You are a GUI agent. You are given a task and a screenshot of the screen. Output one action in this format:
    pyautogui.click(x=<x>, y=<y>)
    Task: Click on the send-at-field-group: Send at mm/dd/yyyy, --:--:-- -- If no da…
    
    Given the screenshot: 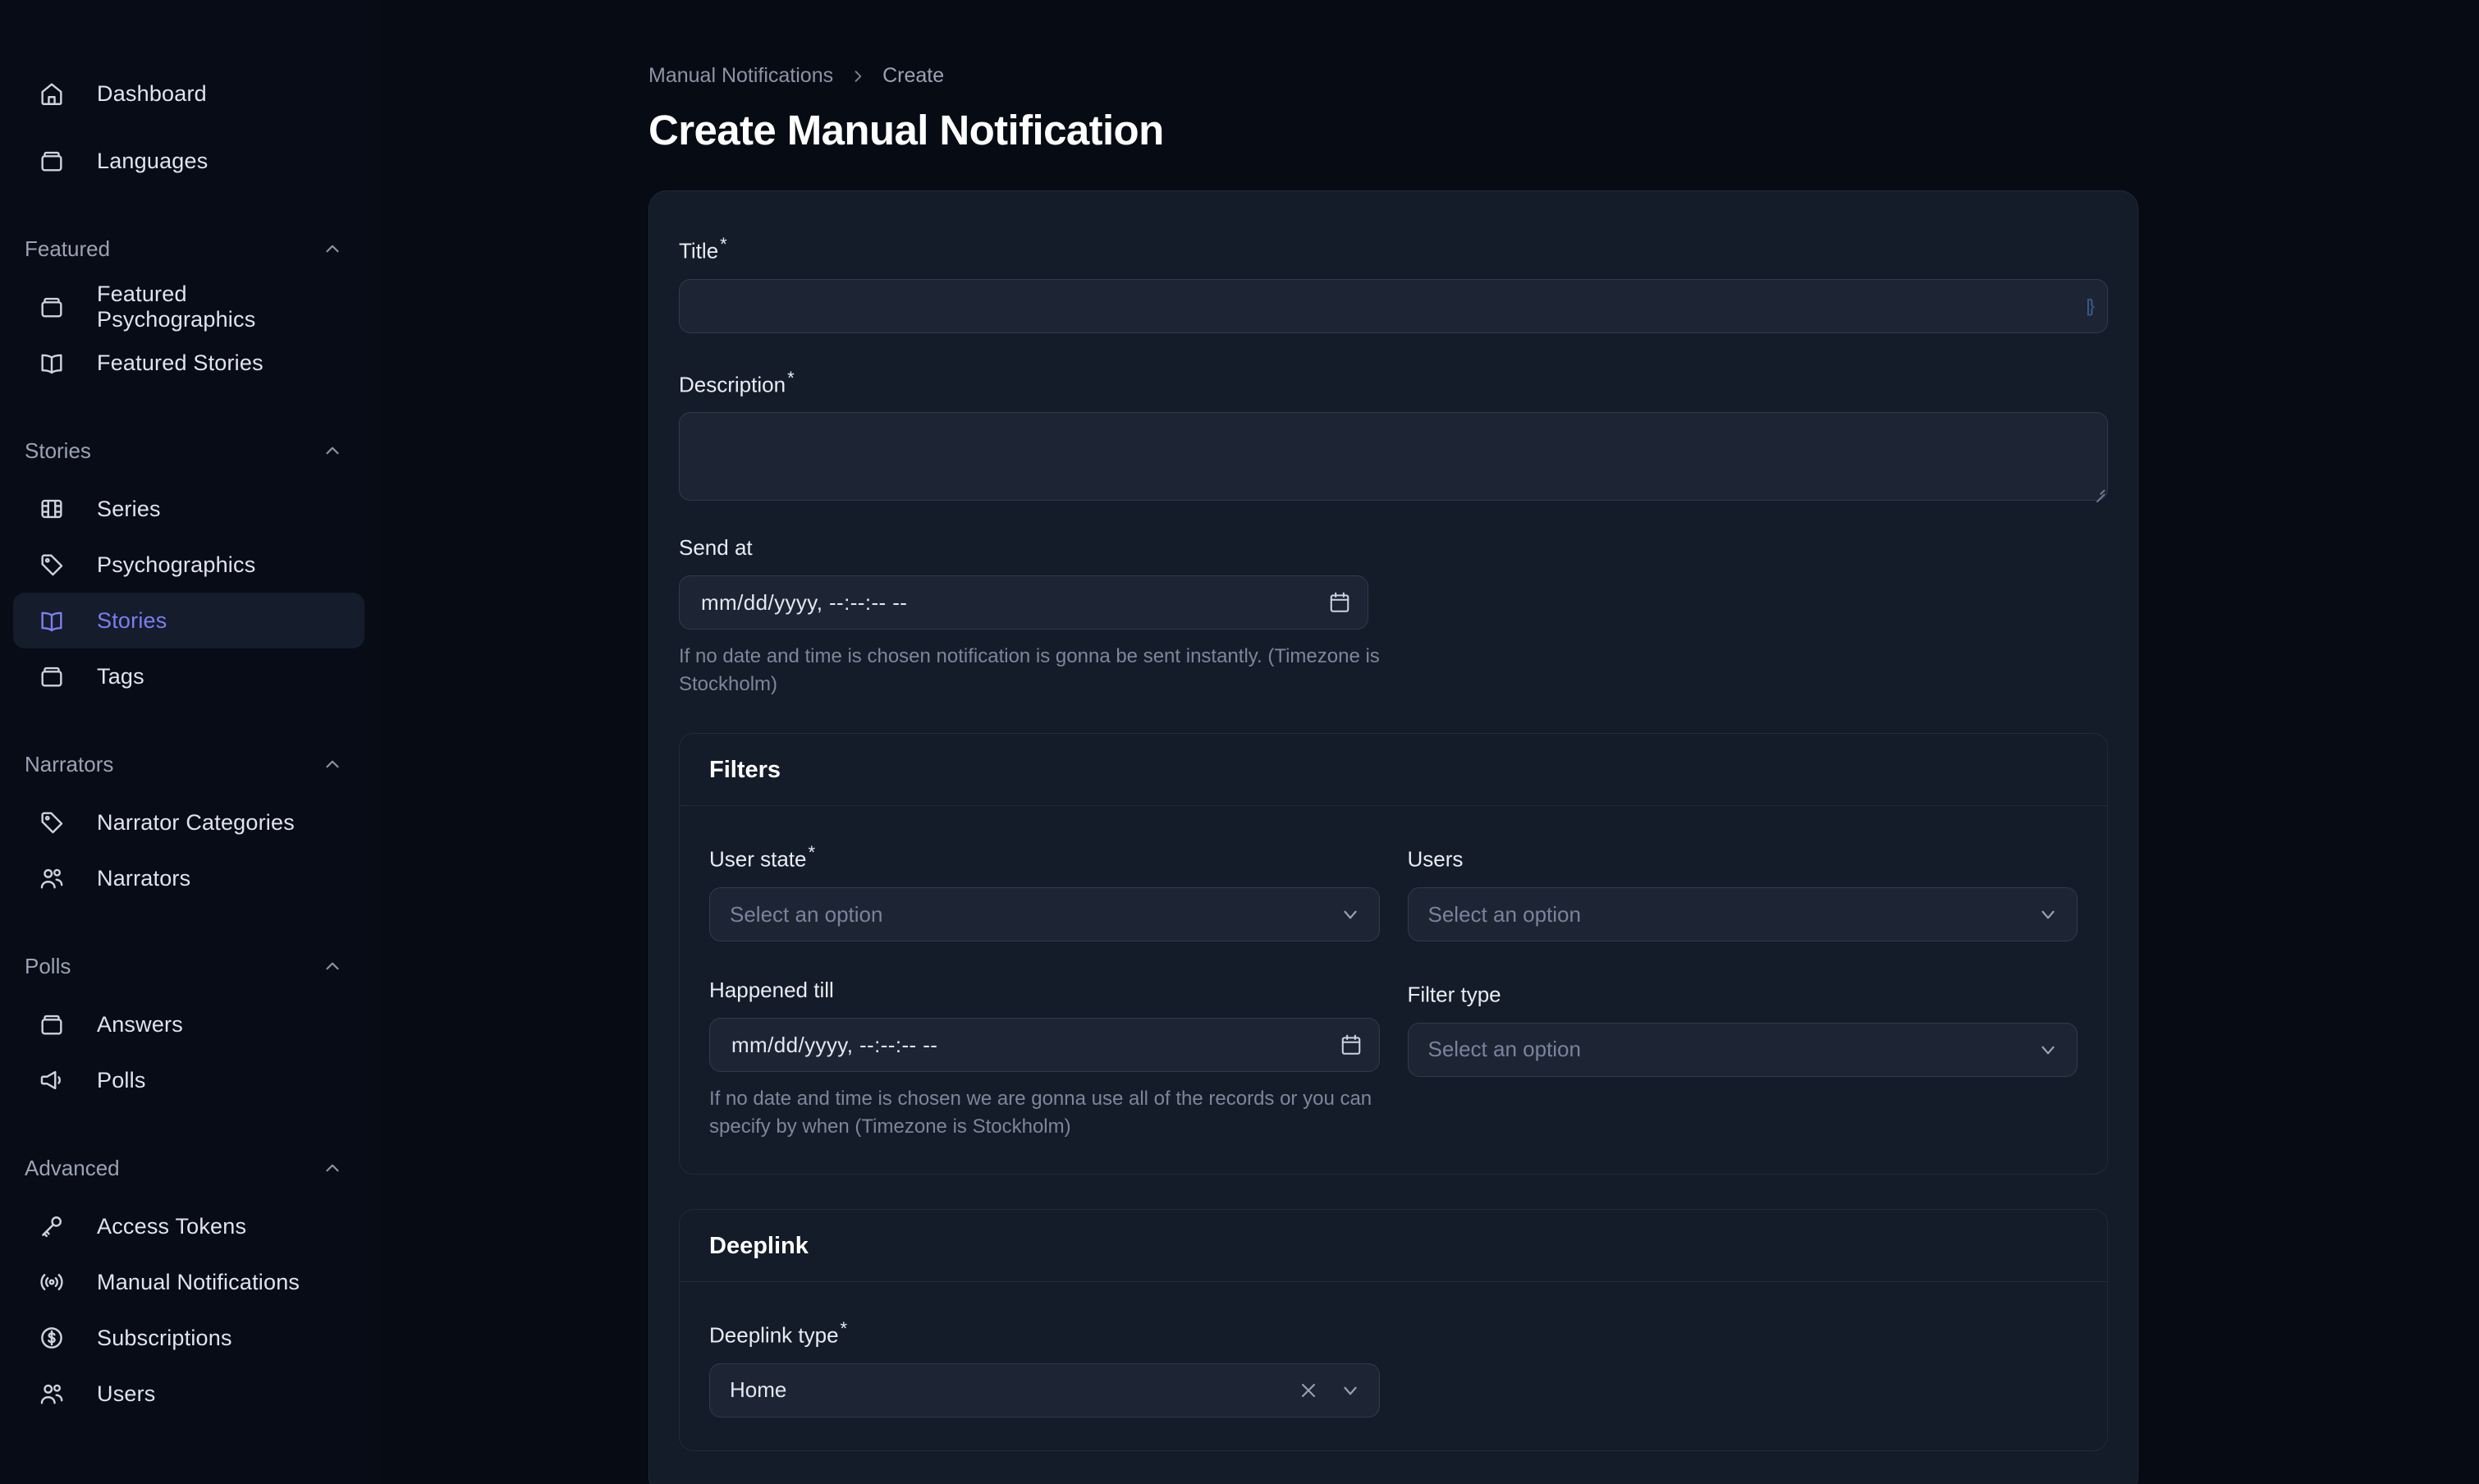 What is the action you would take?
    pyautogui.click(x=1393, y=616)
    